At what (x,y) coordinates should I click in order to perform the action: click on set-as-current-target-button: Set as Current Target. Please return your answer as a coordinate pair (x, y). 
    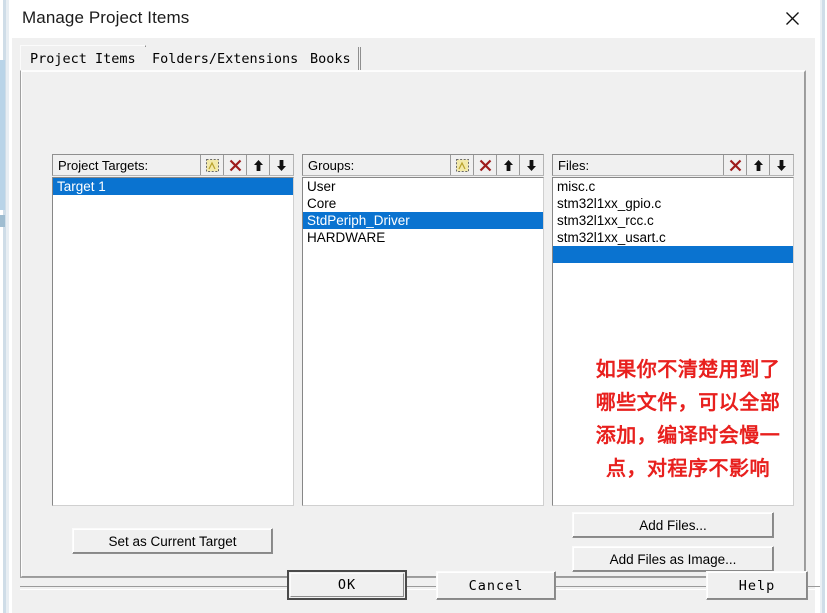
    Looking at the image, I should click on (172, 541).